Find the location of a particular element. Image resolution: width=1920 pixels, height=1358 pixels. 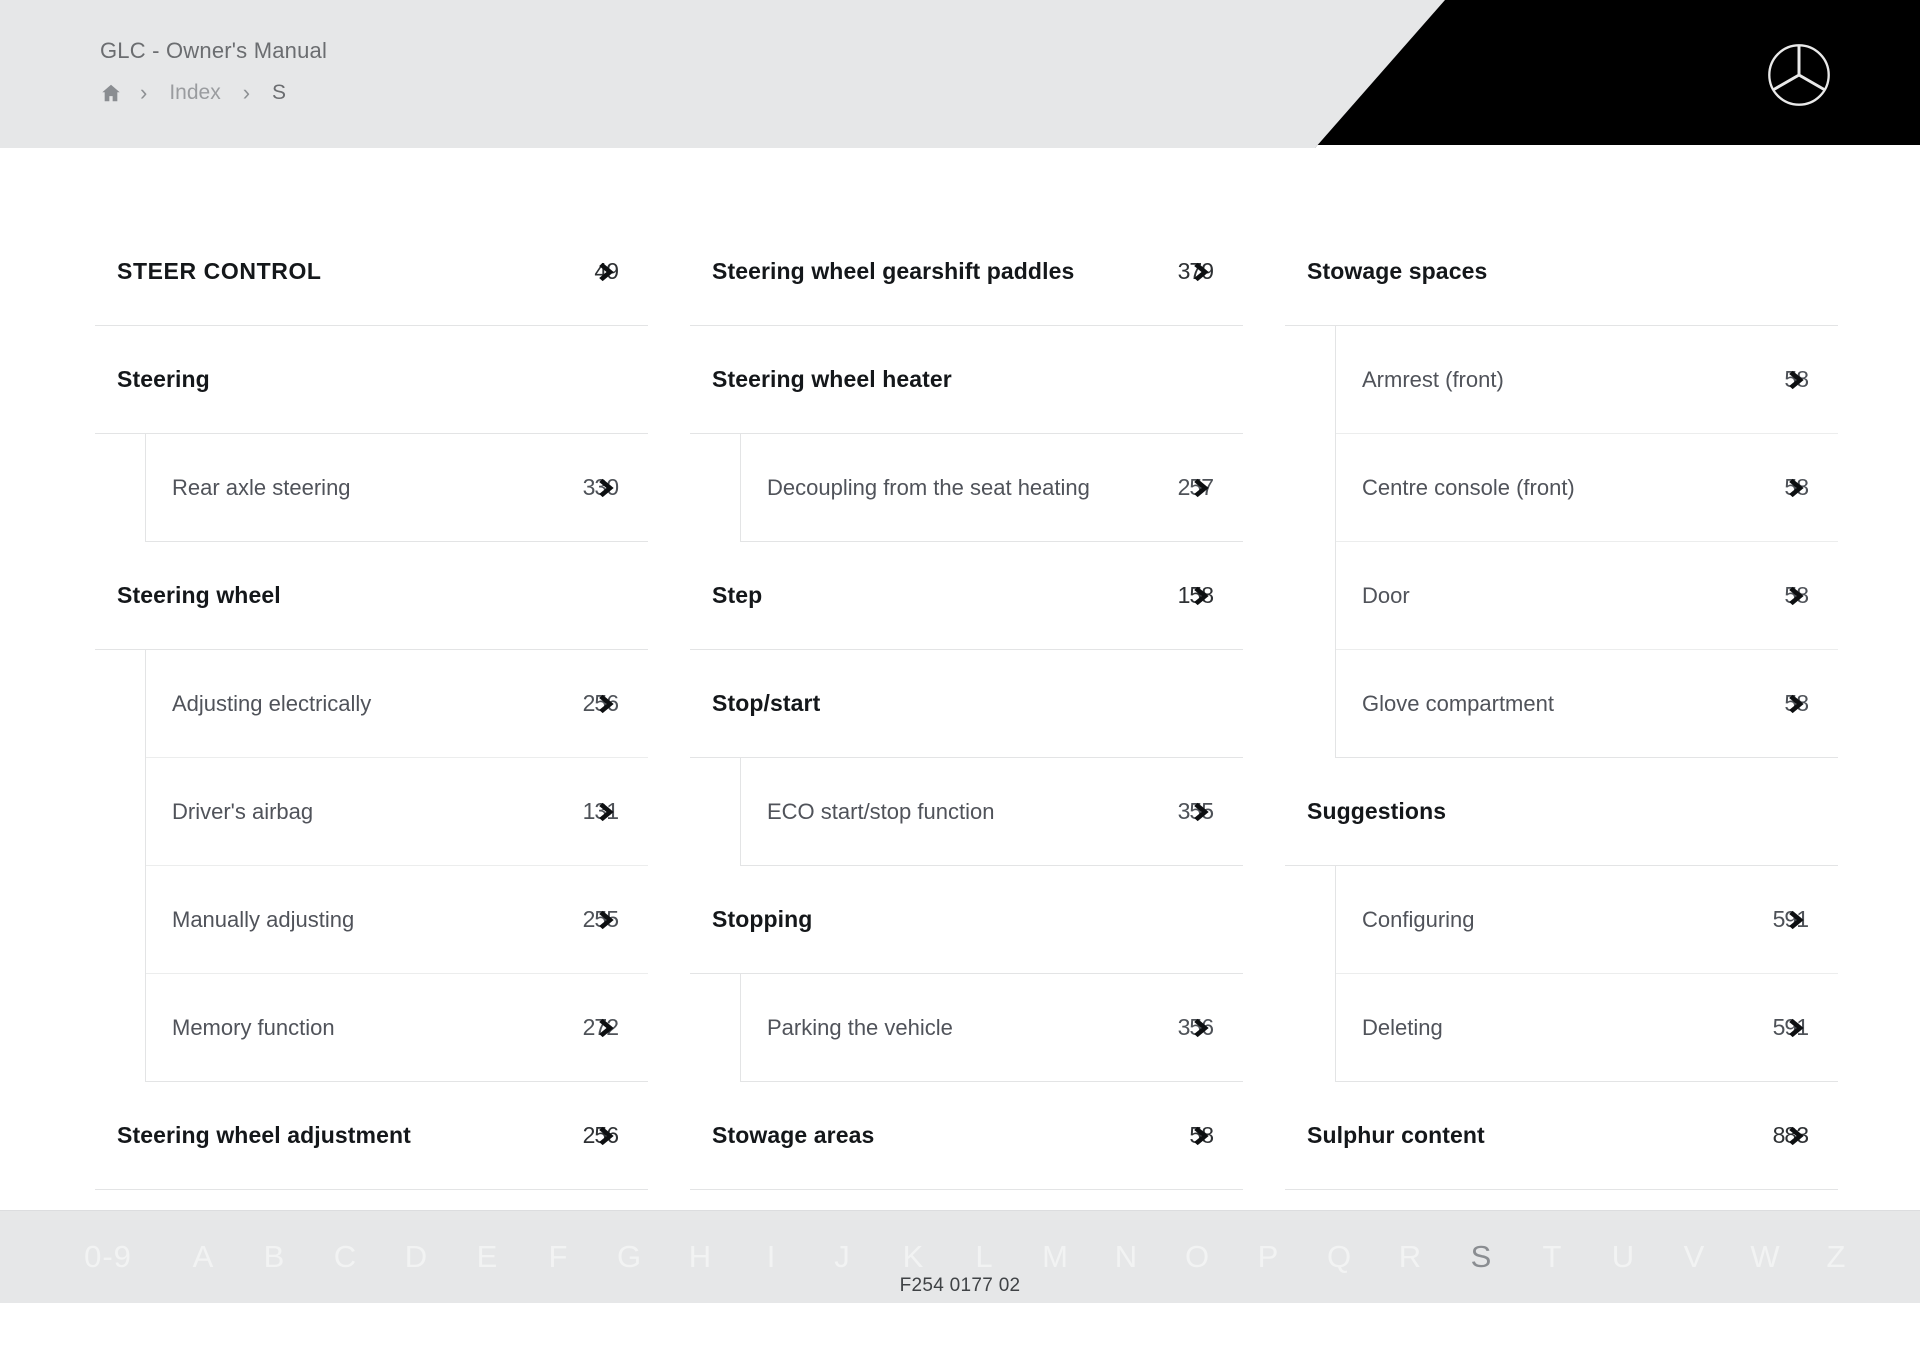

page-reference: 255 is located at coordinates (609, 919).